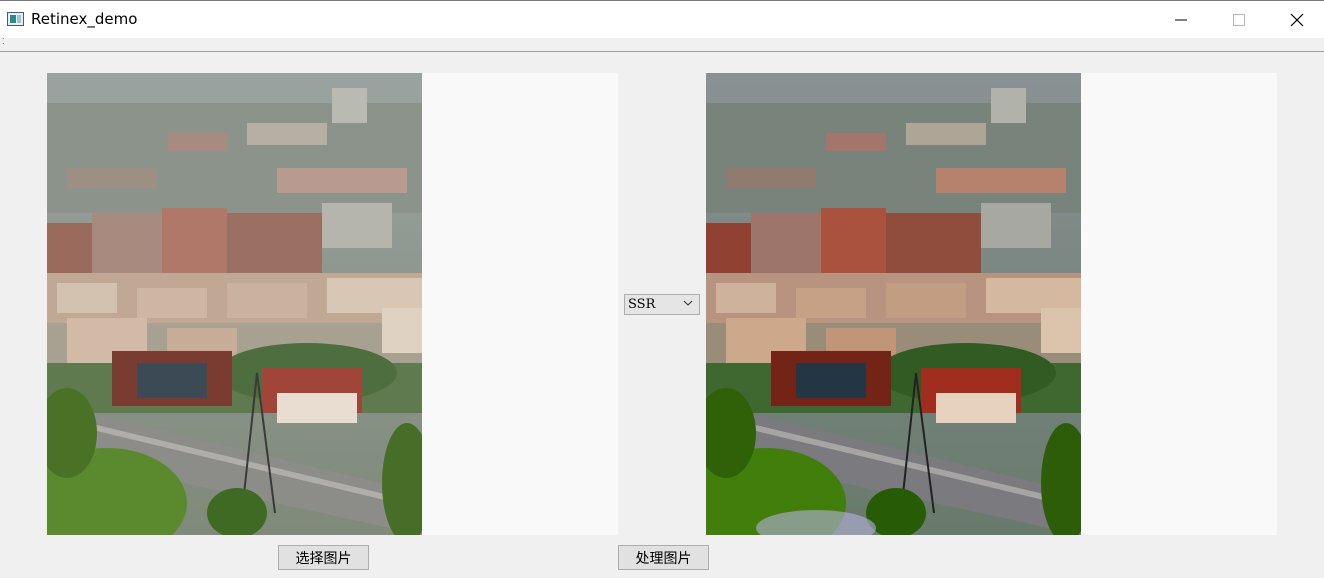 The height and width of the screenshot is (578, 1324). What do you see at coordinates (84, 19) in the screenshot?
I see `window-title: Retinex_demo` at bounding box center [84, 19].